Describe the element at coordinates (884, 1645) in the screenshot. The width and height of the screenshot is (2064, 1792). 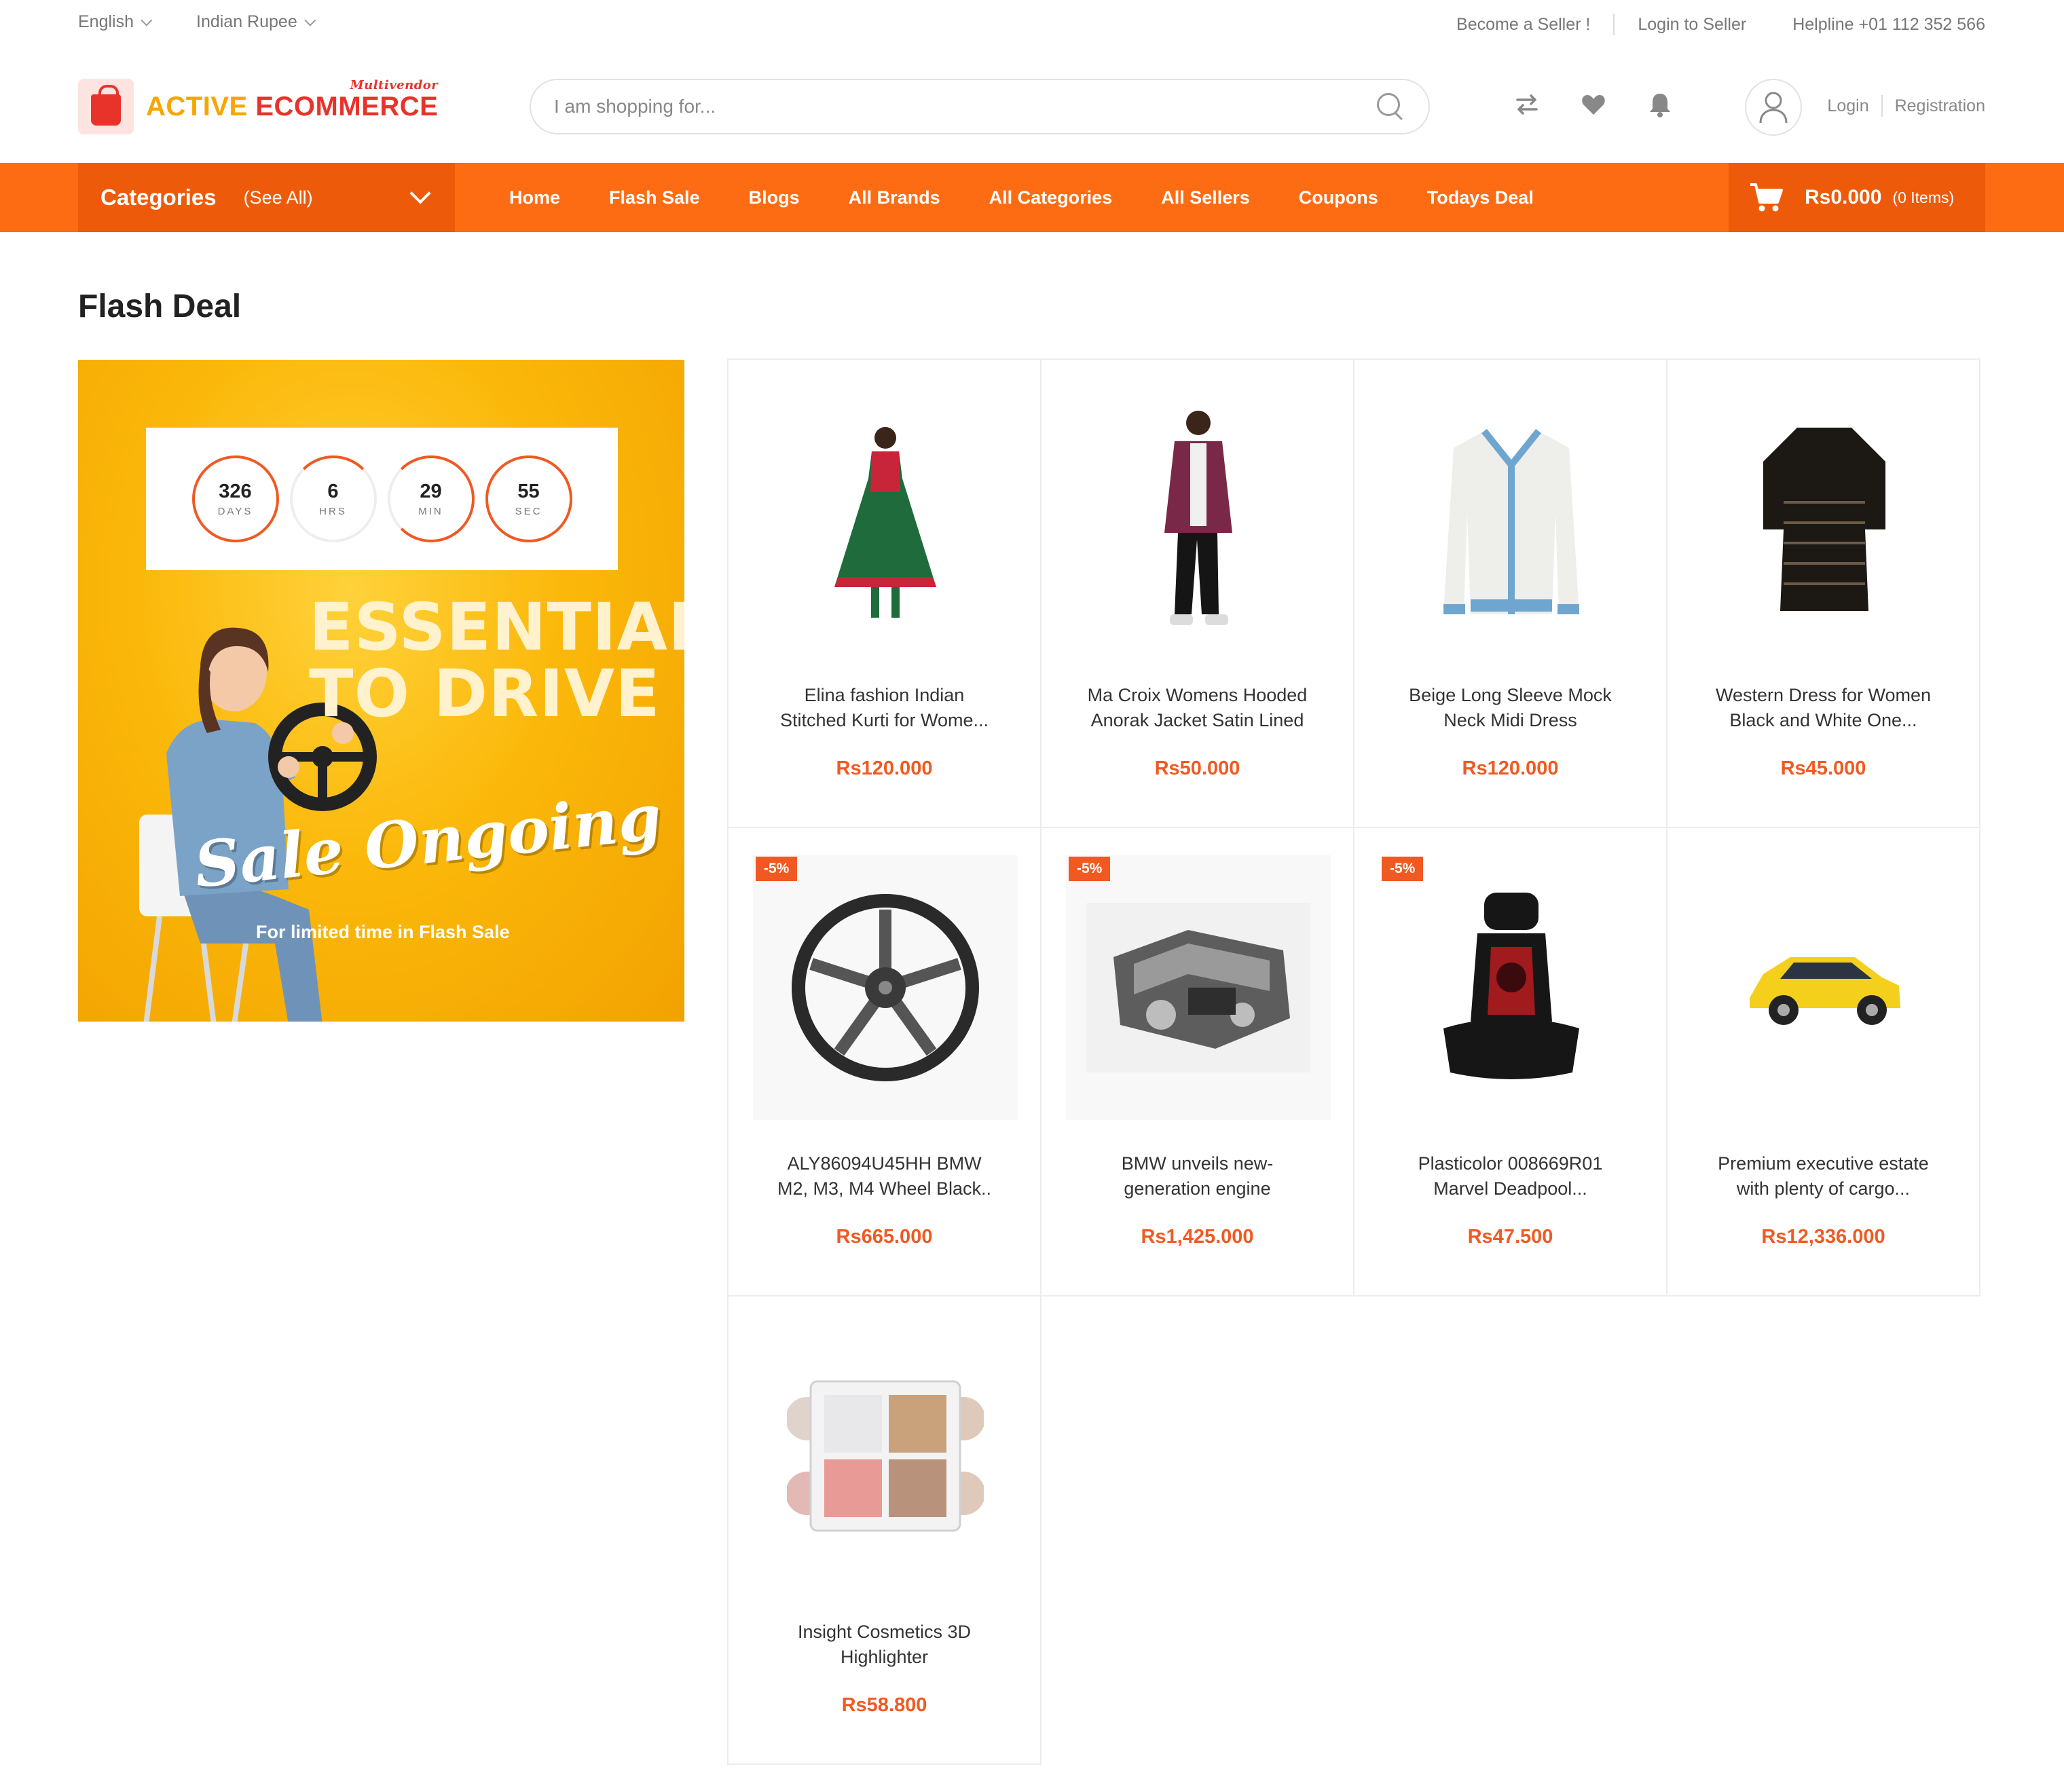
I see `product-name: Insight Cosmetics 3D Highlighter` at that location.